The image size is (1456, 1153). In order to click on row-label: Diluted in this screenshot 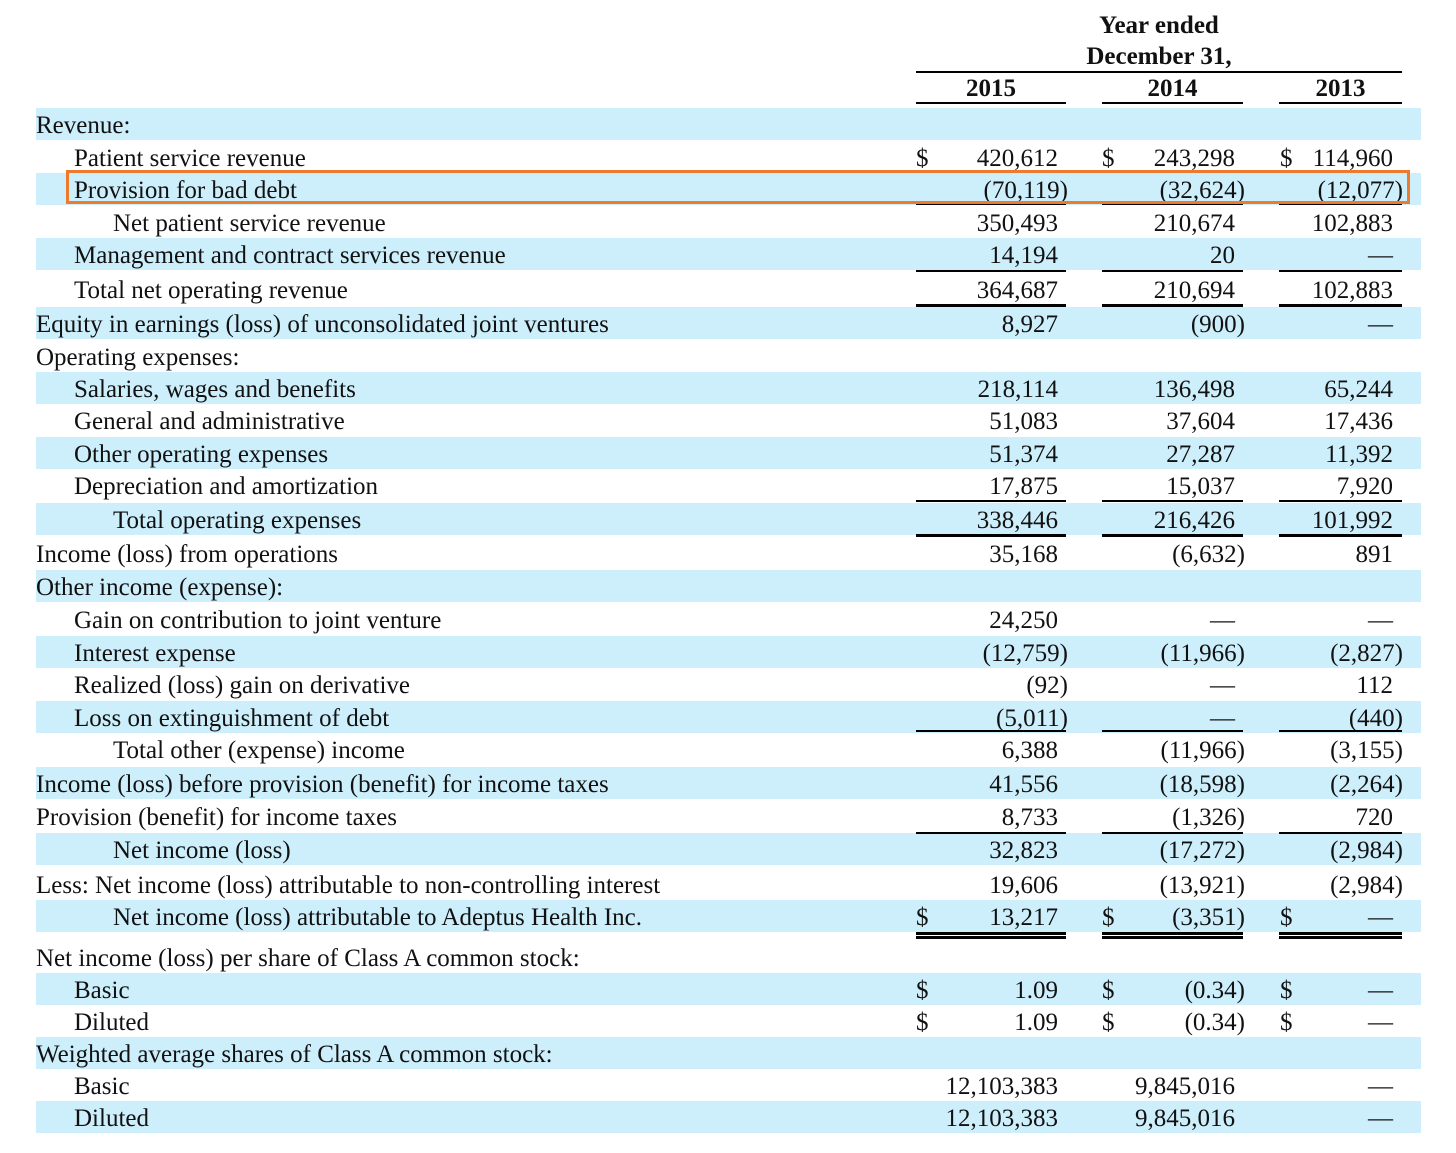, I will do `click(111, 1118)`.